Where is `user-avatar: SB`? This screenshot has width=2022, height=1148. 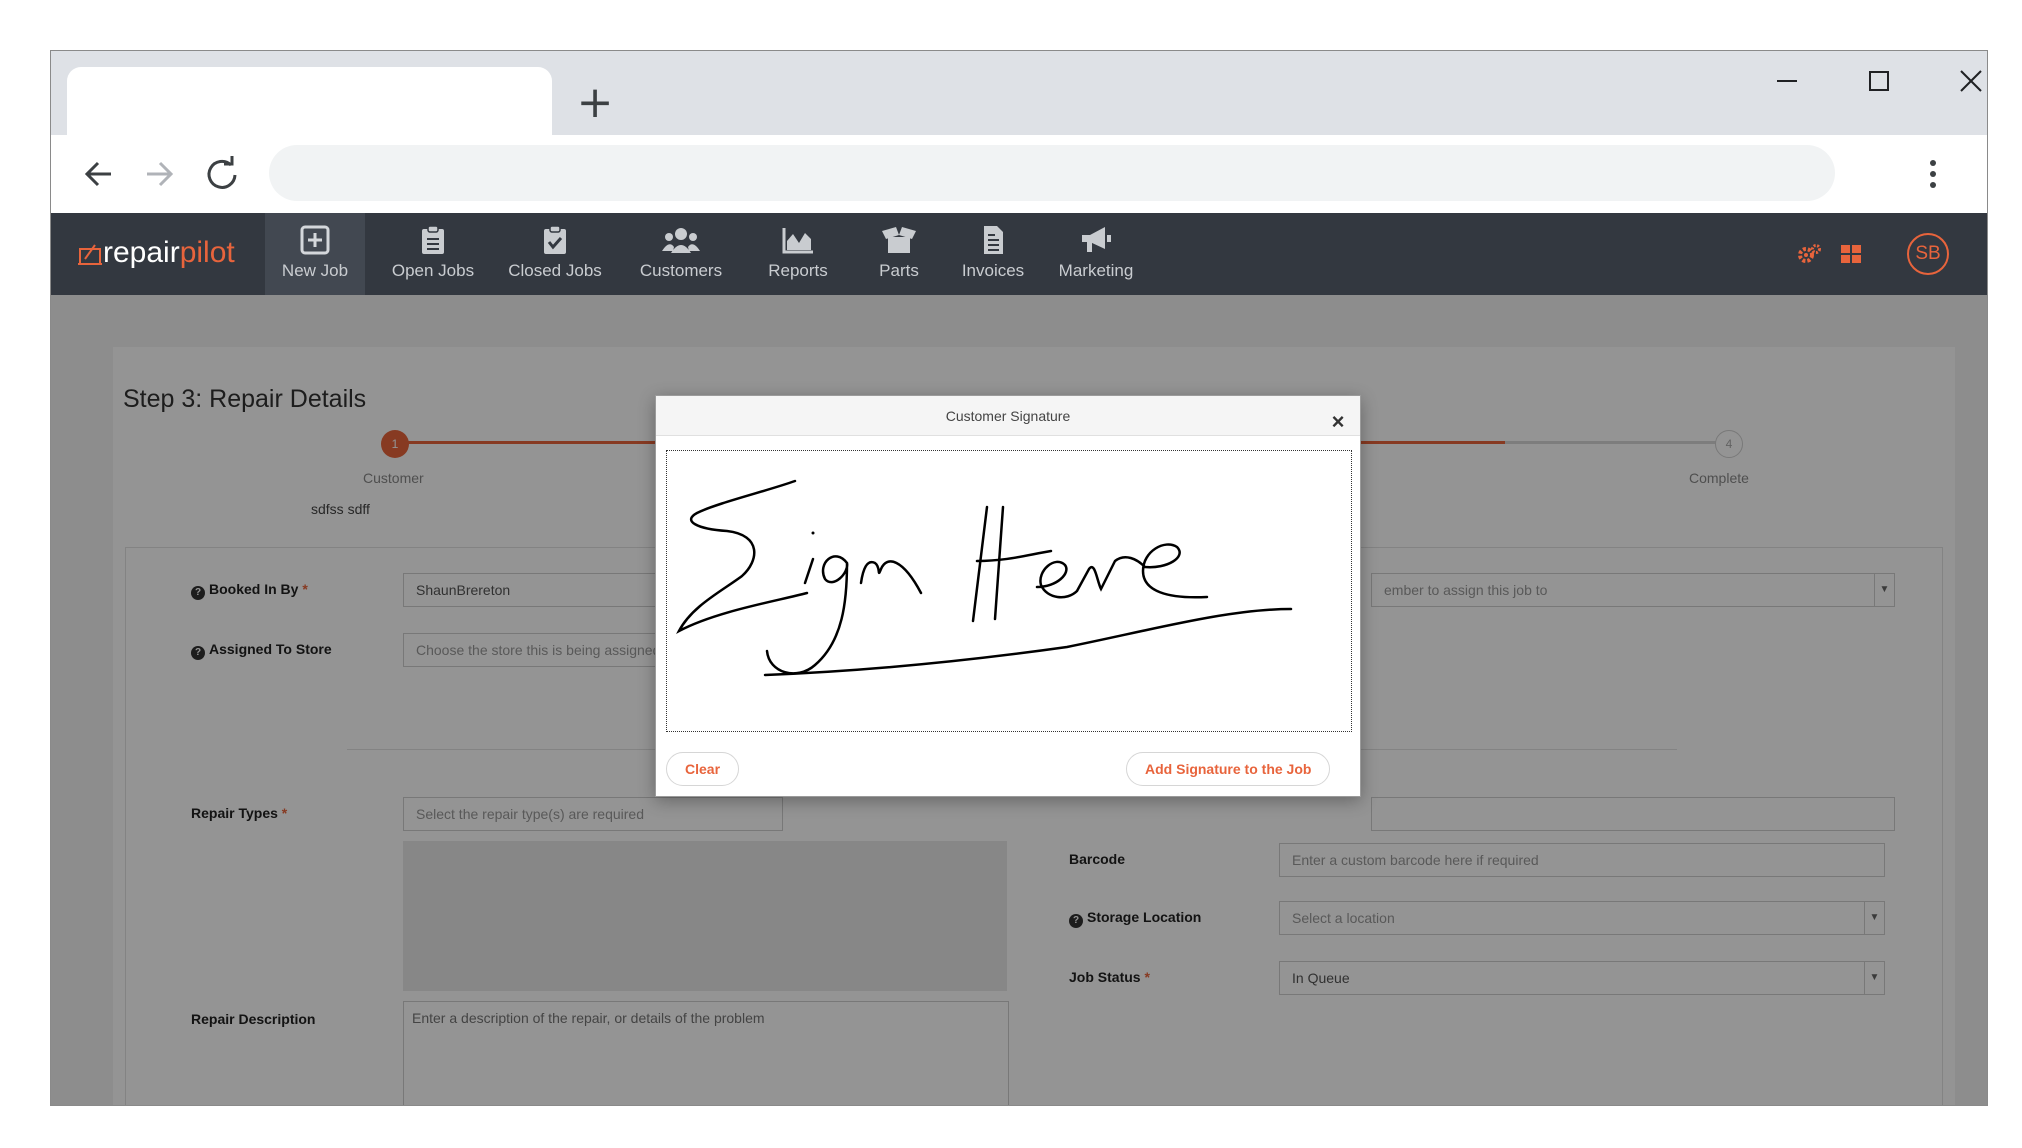
user-avatar: SB is located at coordinates (1928, 254).